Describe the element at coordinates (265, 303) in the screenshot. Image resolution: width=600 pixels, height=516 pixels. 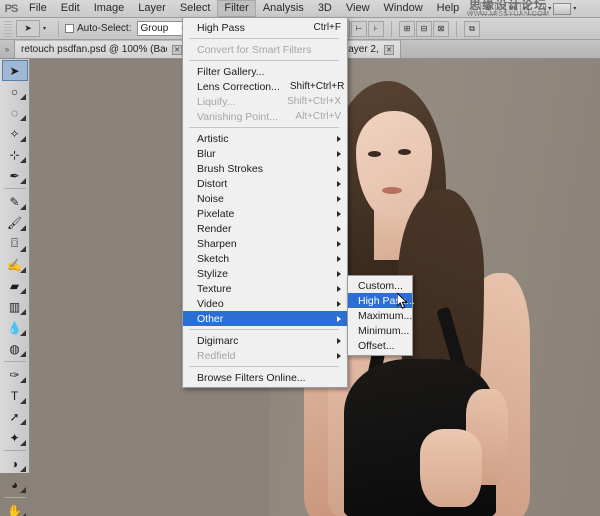
I see `filter-menu-item-video: Video` at that location.